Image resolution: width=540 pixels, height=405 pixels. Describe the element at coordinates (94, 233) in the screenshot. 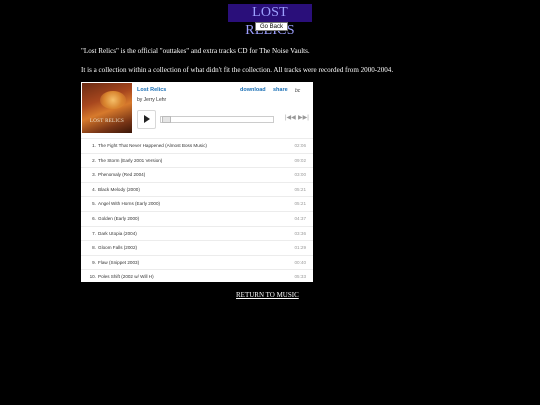

I see `track-number: 7.` at that location.